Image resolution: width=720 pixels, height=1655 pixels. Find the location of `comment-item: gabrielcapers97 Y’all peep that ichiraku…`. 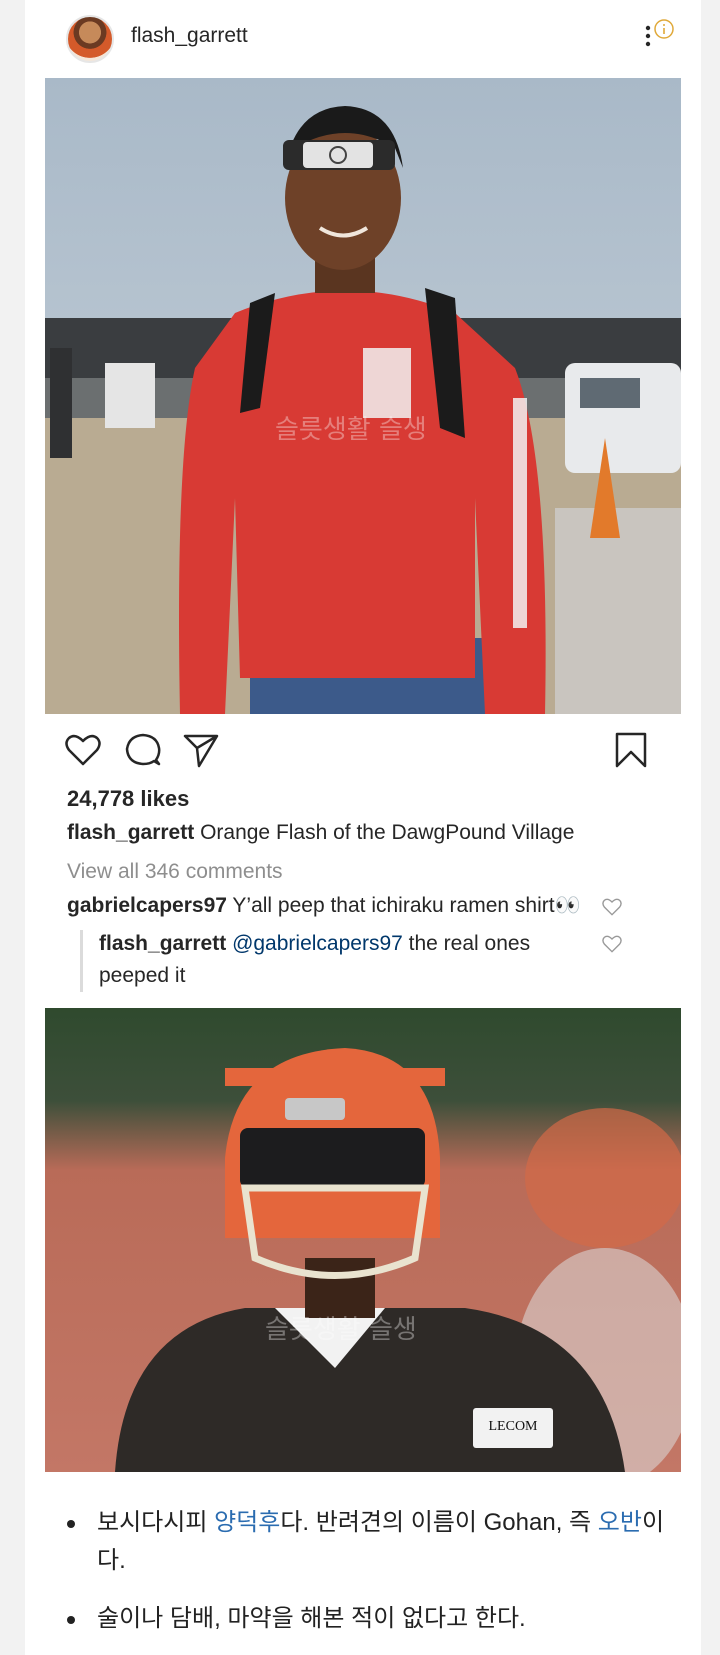

comment-item: gabrielcapers97 Y’all peep that ichiraku… is located at coordinates (357, 906).